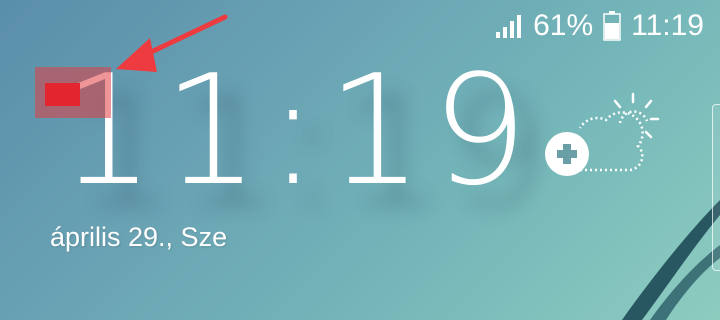 This screenshot has width=720, height=320. I want to click on edge-panel-handle, so click(716, 187).